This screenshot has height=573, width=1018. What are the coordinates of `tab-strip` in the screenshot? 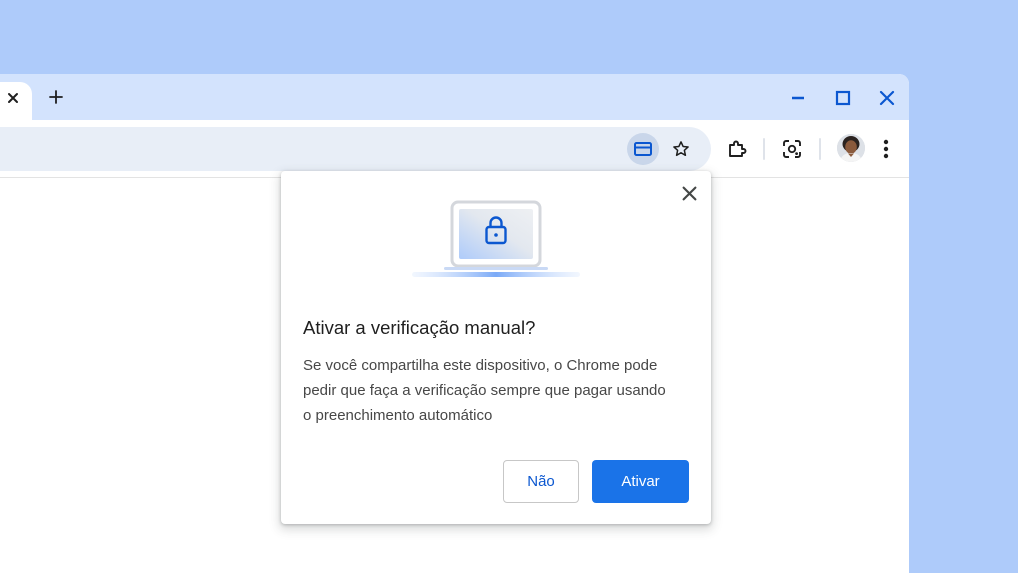 It's located at (454, 97).